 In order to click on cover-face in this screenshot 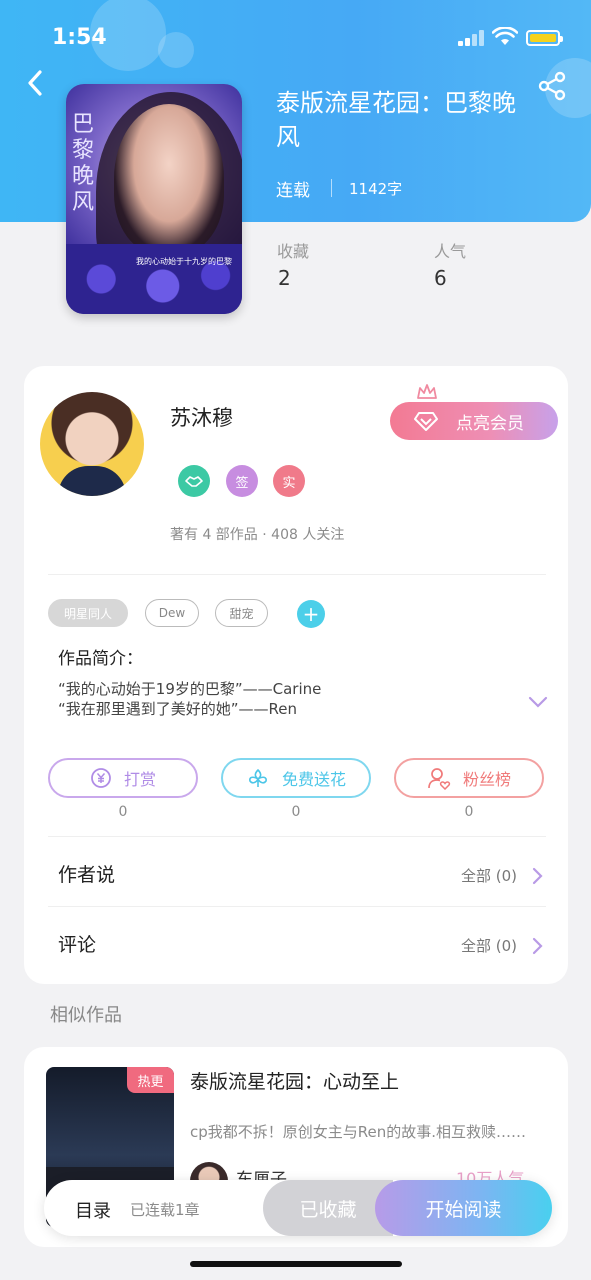, I will do `click(169, 179)`.